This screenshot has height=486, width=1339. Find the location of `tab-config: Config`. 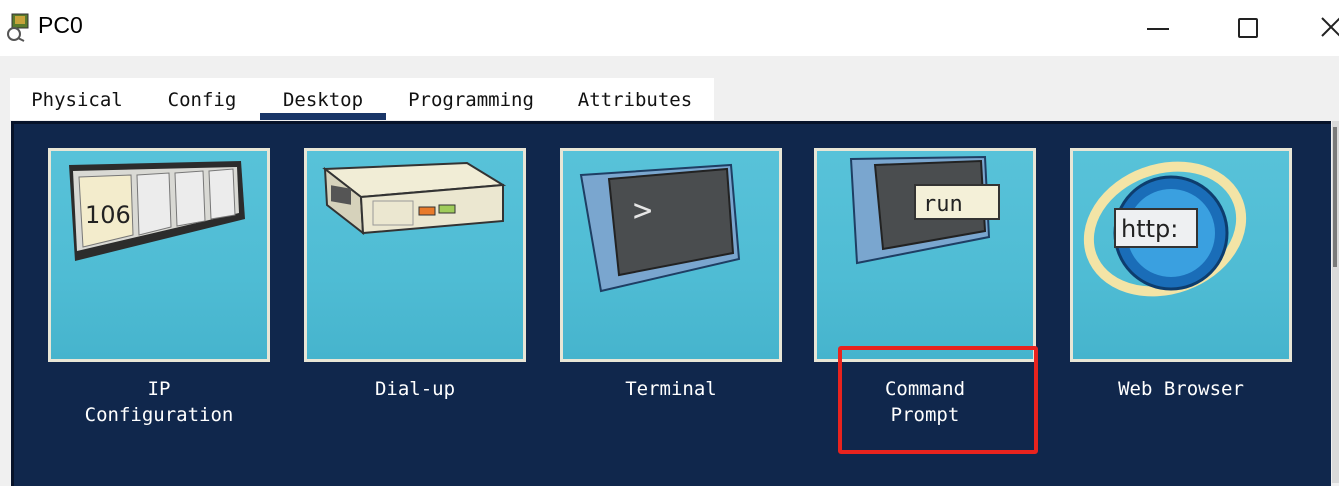

tab-config: Config is located at coordinates (202, 99).